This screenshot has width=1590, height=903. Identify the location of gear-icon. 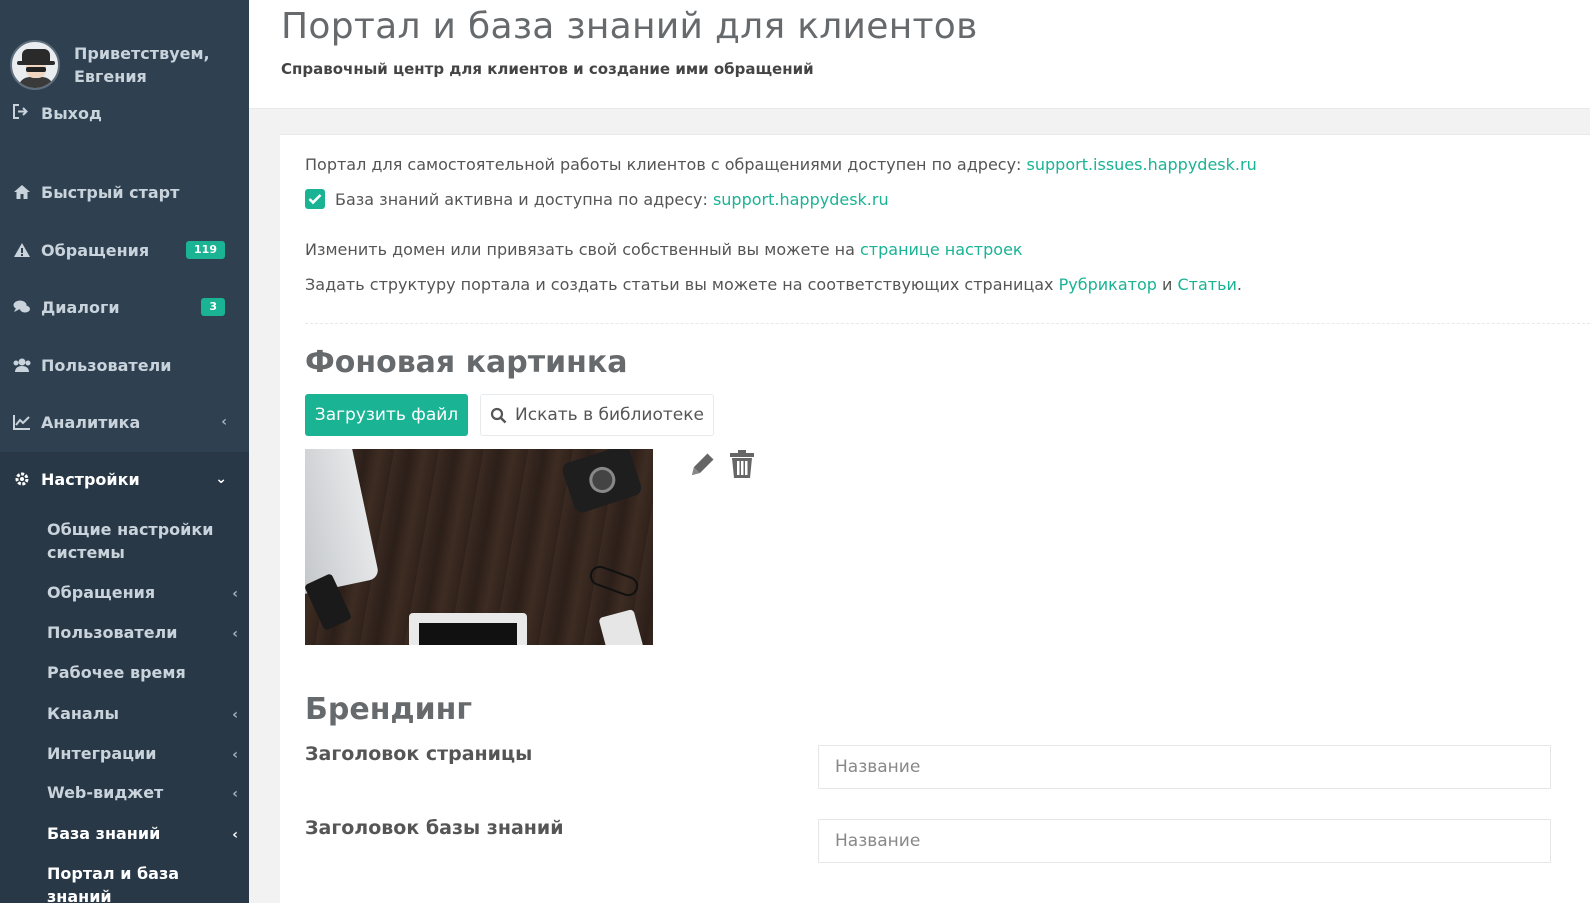
(22, 479).